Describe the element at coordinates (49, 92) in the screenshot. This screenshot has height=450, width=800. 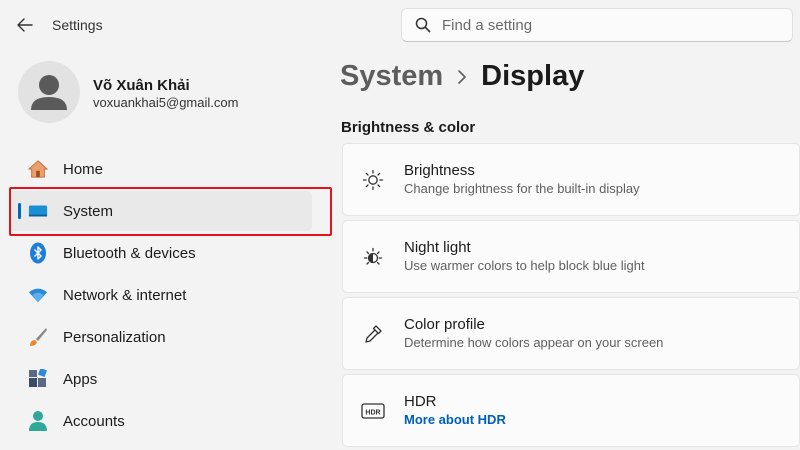
I see `avatar` at that location.